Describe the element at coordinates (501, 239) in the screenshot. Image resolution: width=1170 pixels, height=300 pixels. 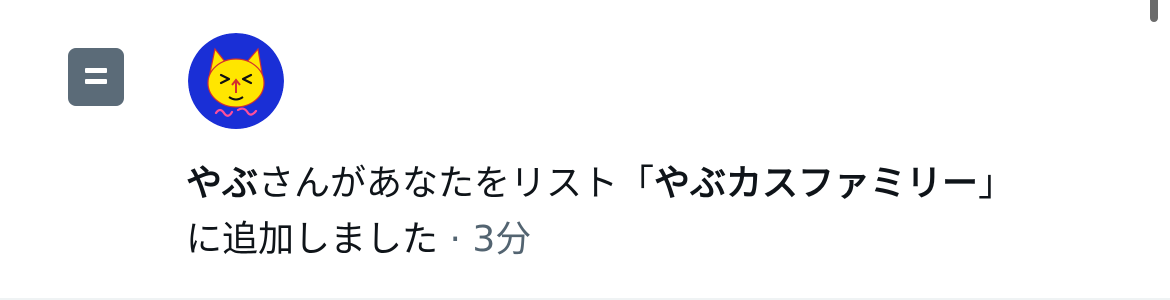
I see `timestamp: 3分` at that location.